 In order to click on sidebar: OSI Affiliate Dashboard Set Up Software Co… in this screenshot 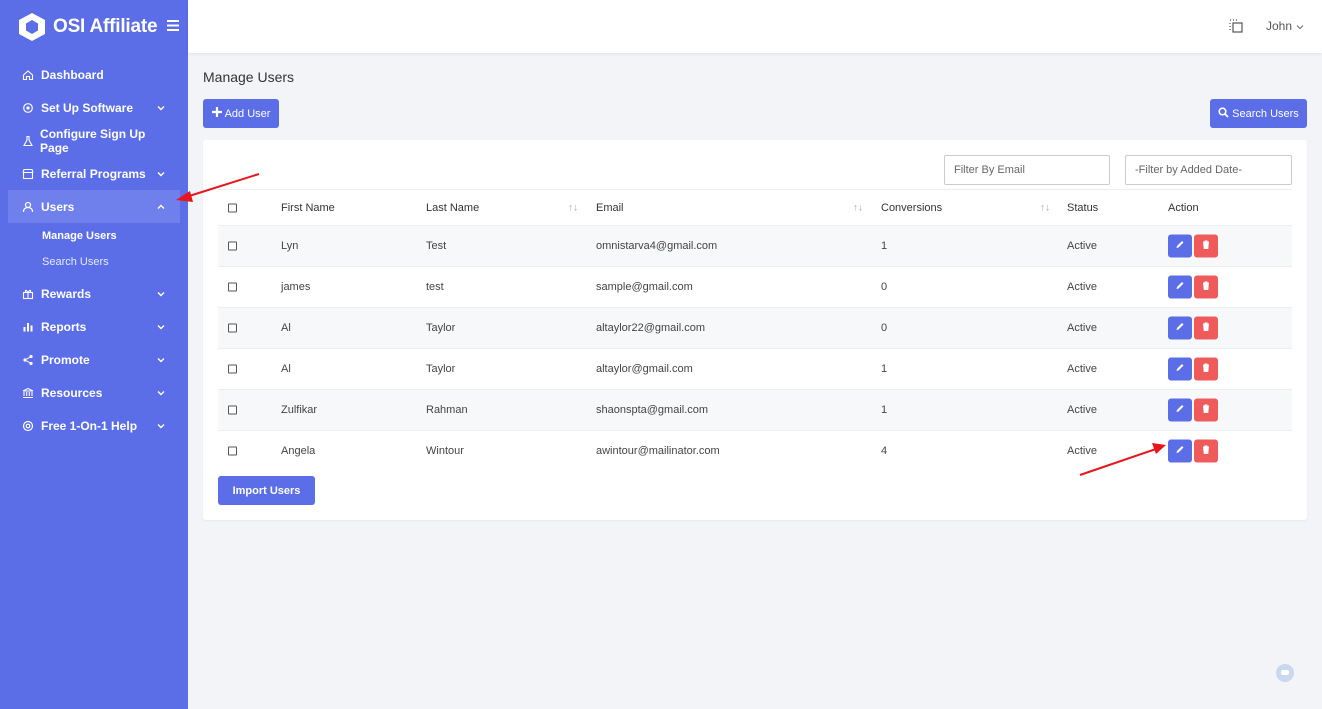, I will do `click(94, 354)`.